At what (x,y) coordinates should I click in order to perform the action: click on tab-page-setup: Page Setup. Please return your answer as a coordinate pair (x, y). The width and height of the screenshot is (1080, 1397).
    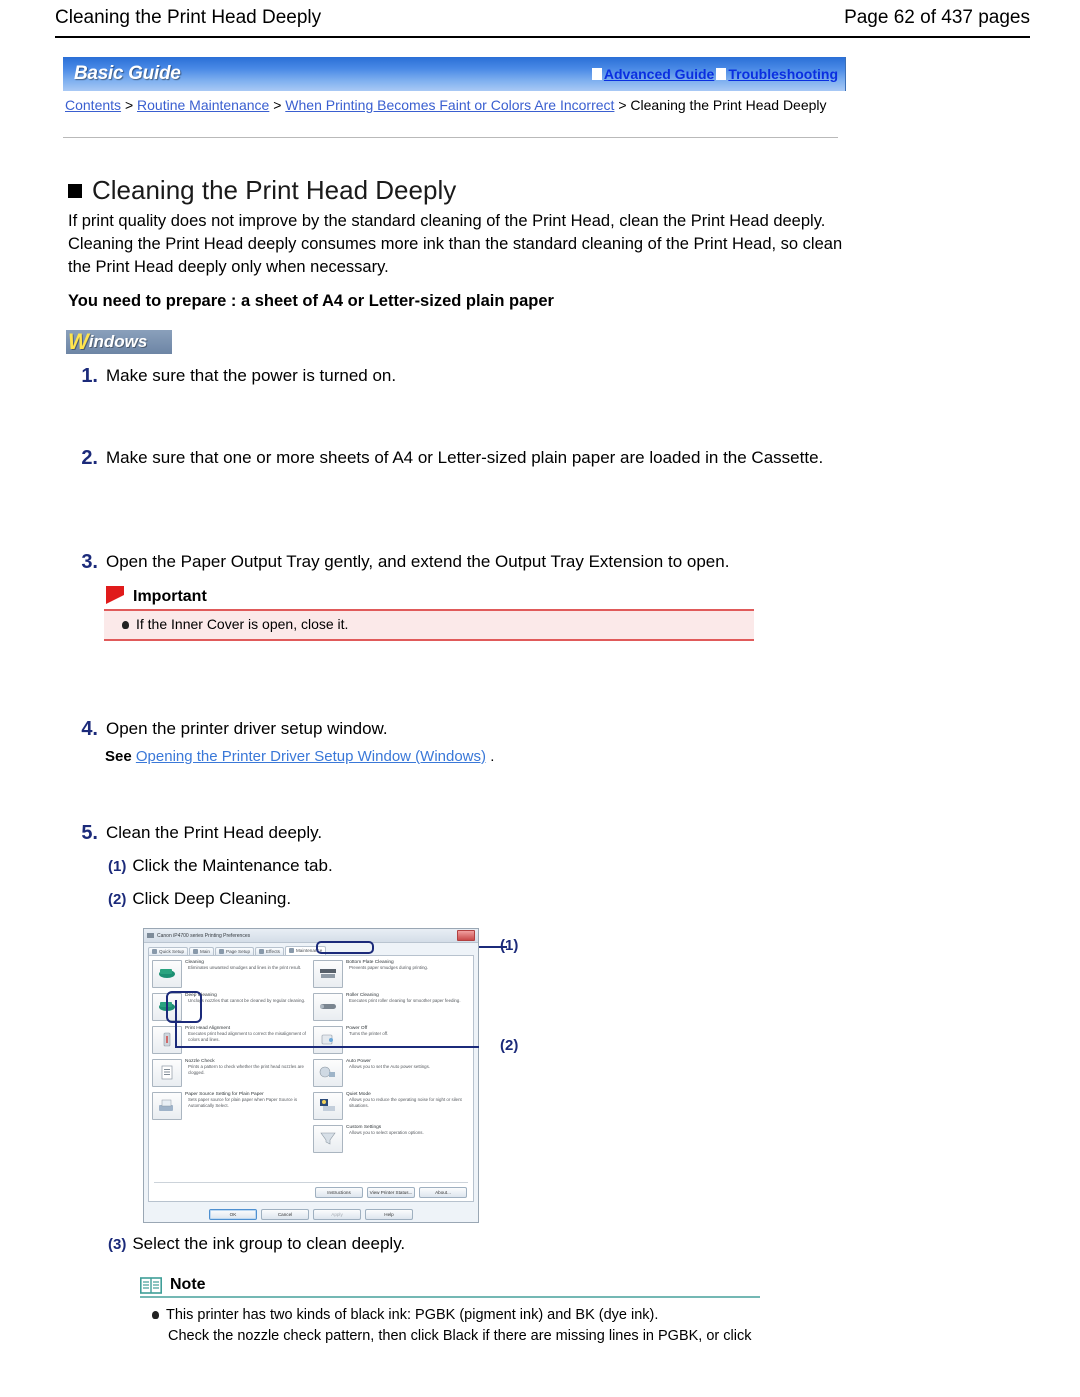
    Looking at the image, I should click on (235, 951).